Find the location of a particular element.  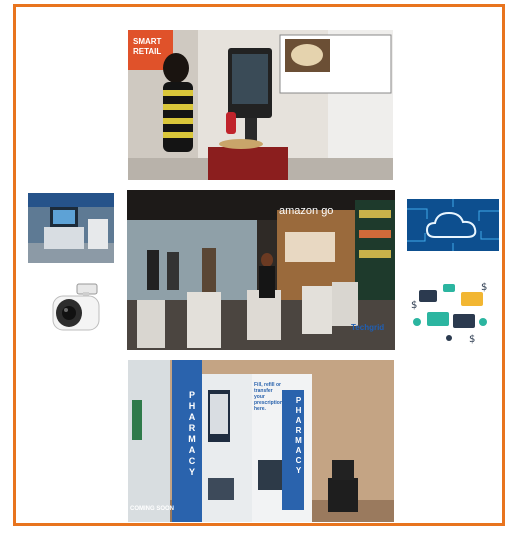

sign-text: SMART is located at coordinates (147, 41).